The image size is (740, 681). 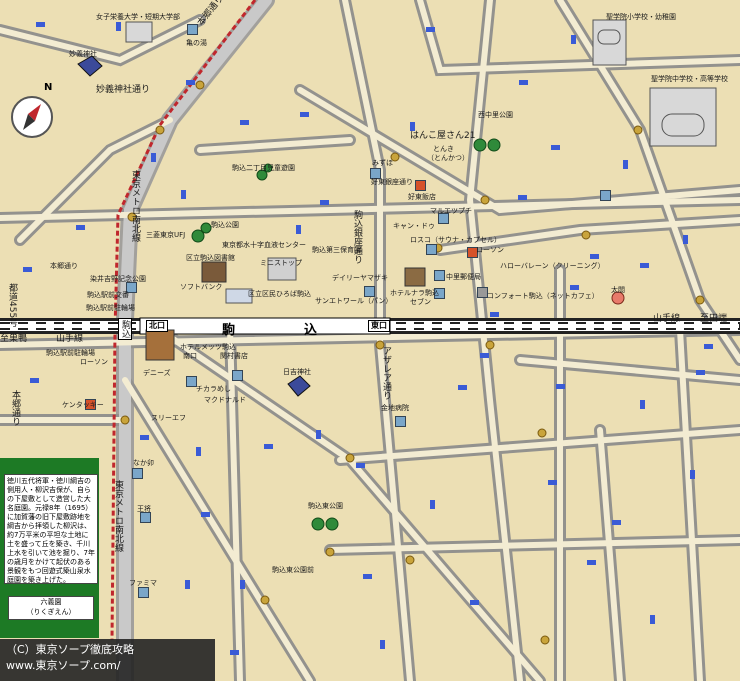 I want to click on map-label: 染井吉野記念公園, so click(x=118, y=279).